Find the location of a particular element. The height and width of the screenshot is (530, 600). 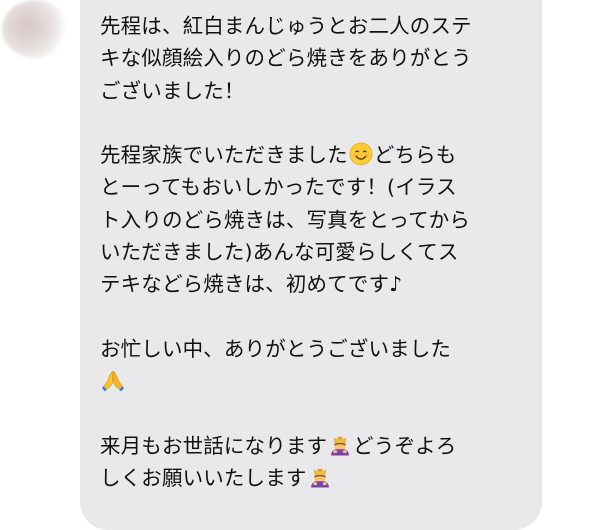

message-line: 先程家族でいただきました どちらも is located at coordinates (278, 155).